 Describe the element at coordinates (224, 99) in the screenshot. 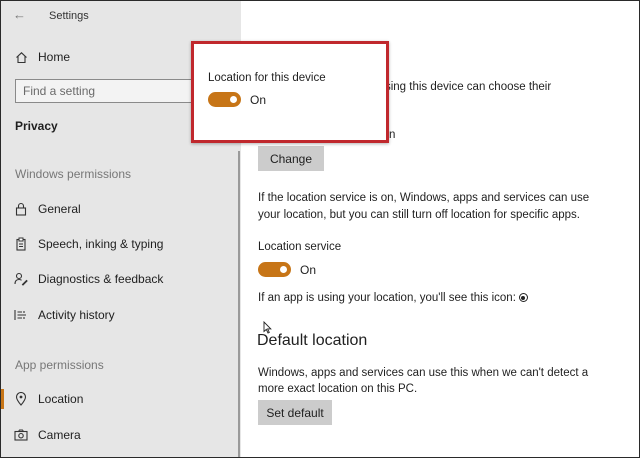

I see `location-device-toggle` at that location.